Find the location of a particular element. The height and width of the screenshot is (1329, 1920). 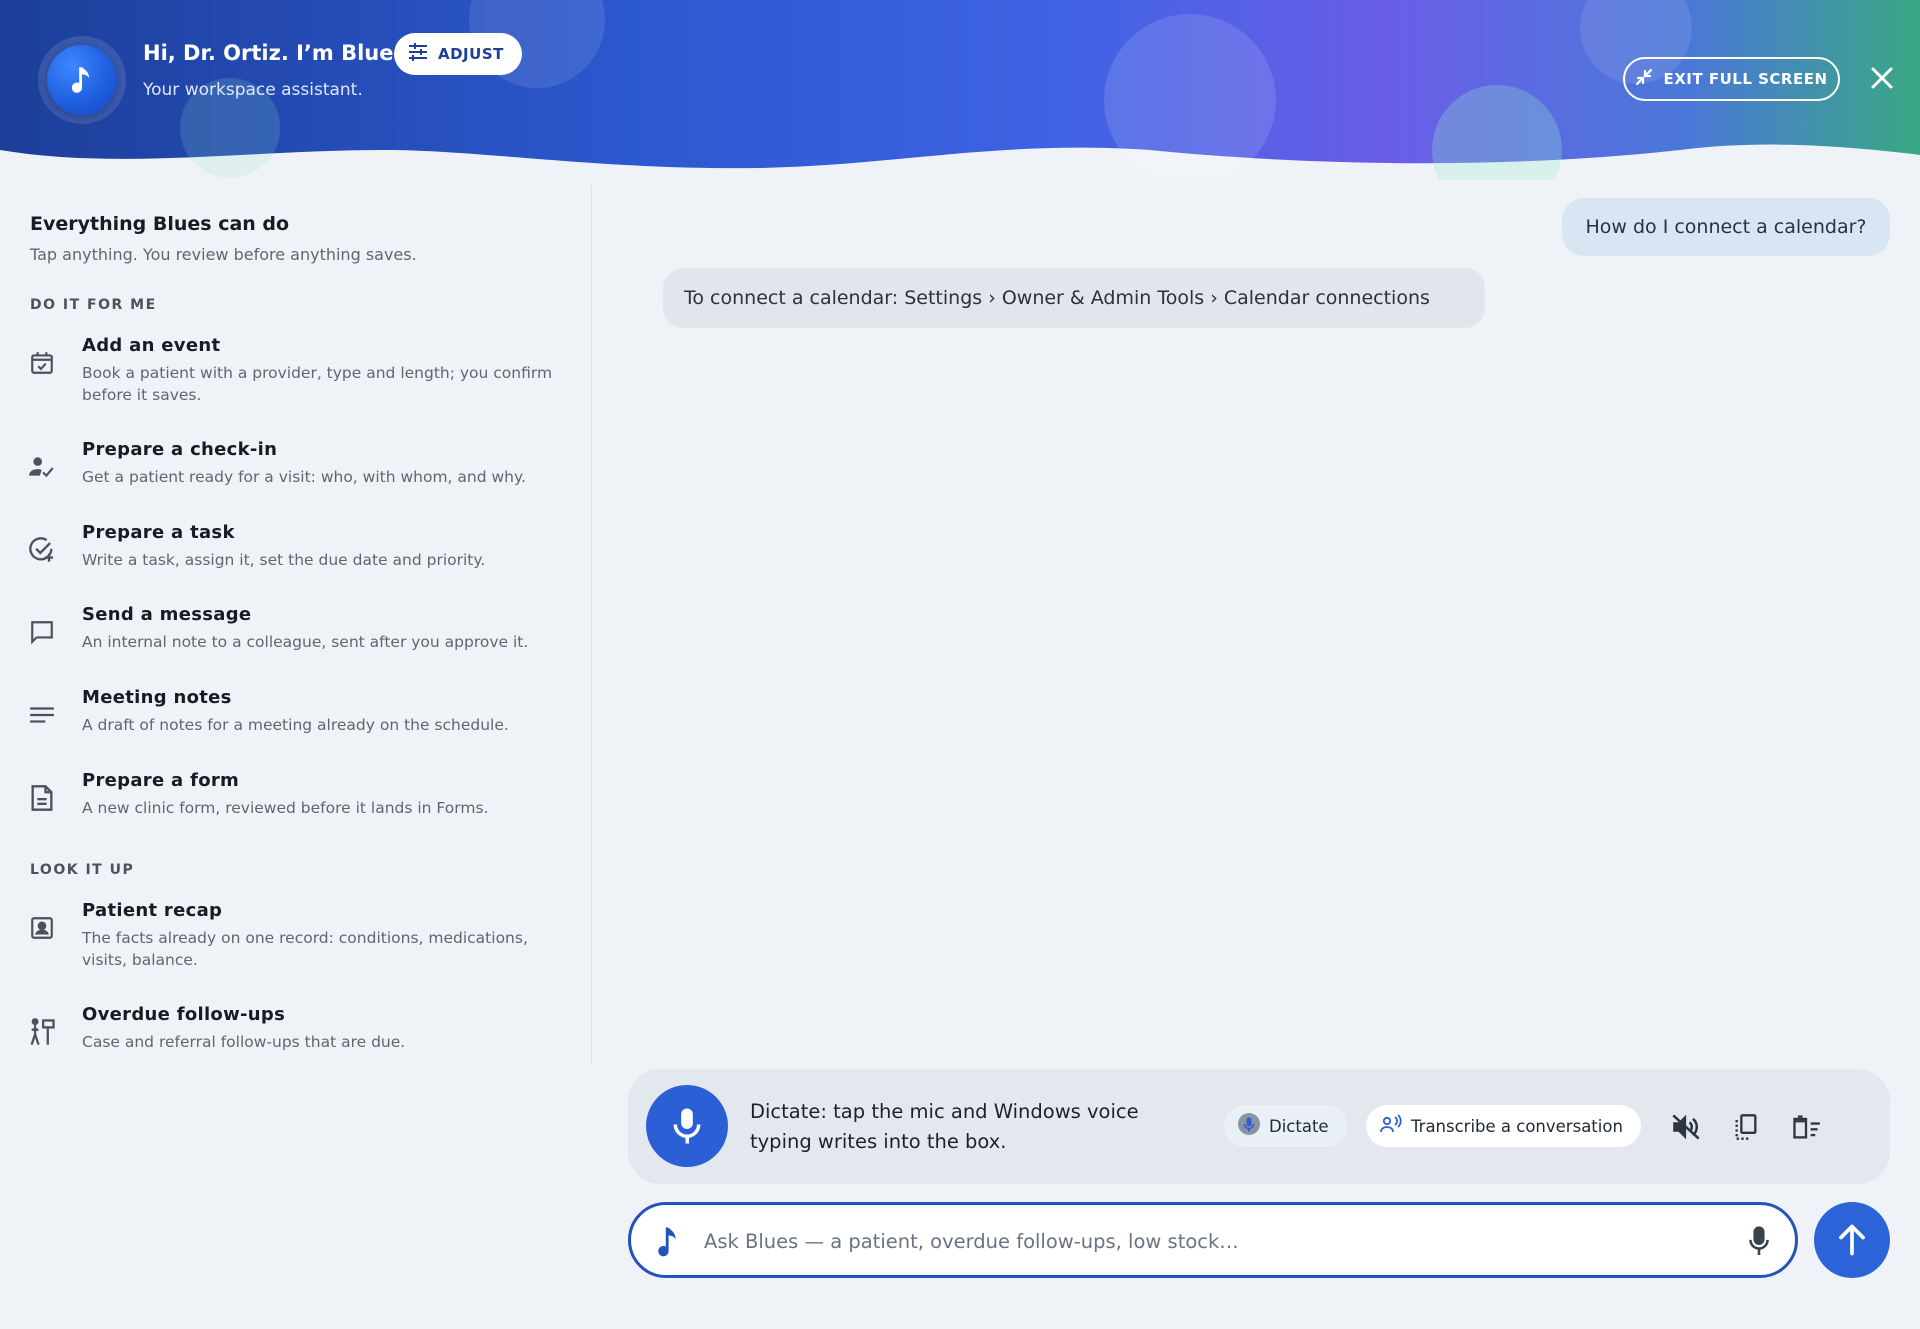

capability-title: Add an event is located at coordinates (151, 345).